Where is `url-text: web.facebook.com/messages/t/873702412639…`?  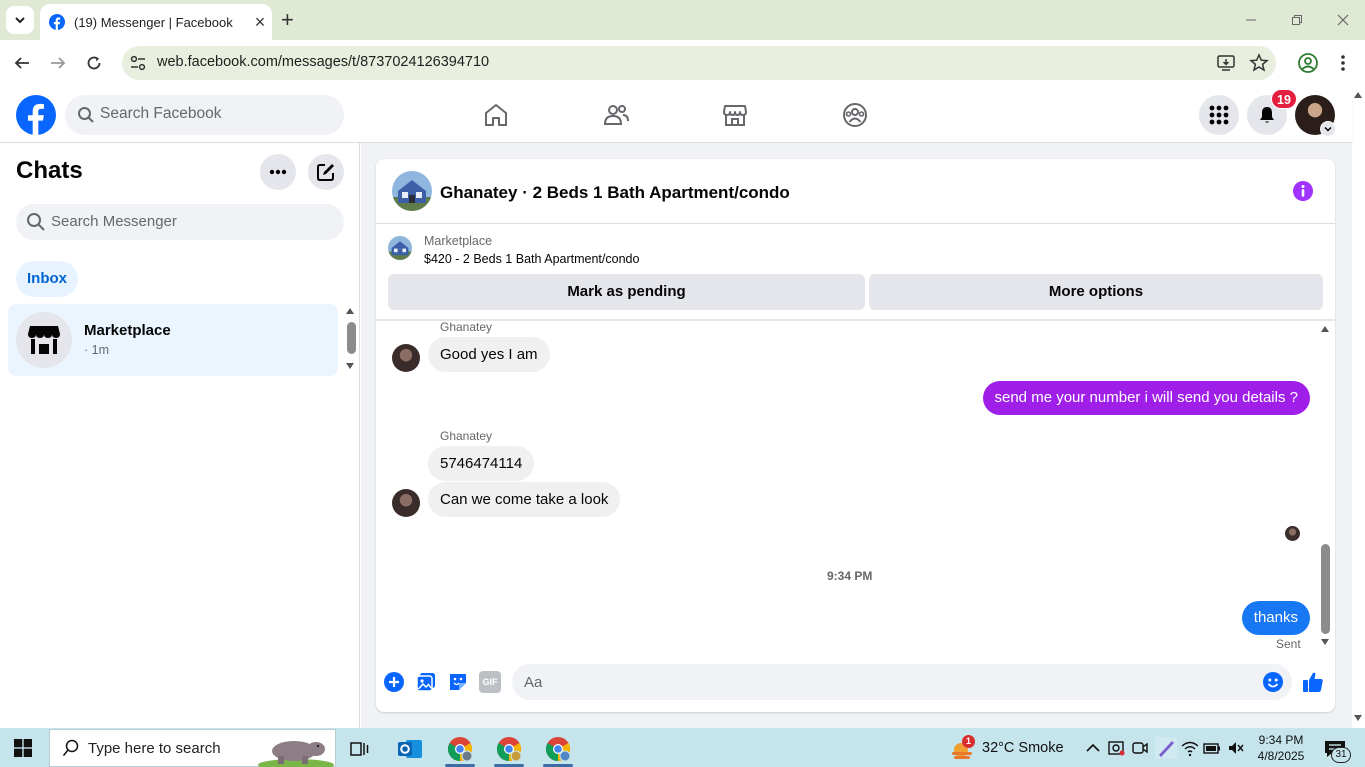
url-text: web.facebook.com/messages/t/873702412639… is located at coordinates (323, 62).